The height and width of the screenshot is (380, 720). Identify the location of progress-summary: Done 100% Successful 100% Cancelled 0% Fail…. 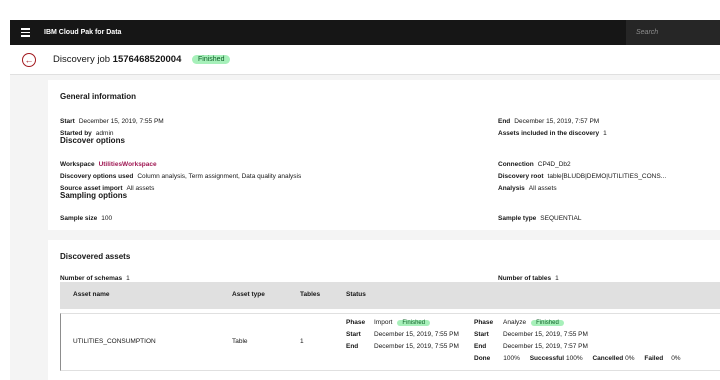
(577, 358).